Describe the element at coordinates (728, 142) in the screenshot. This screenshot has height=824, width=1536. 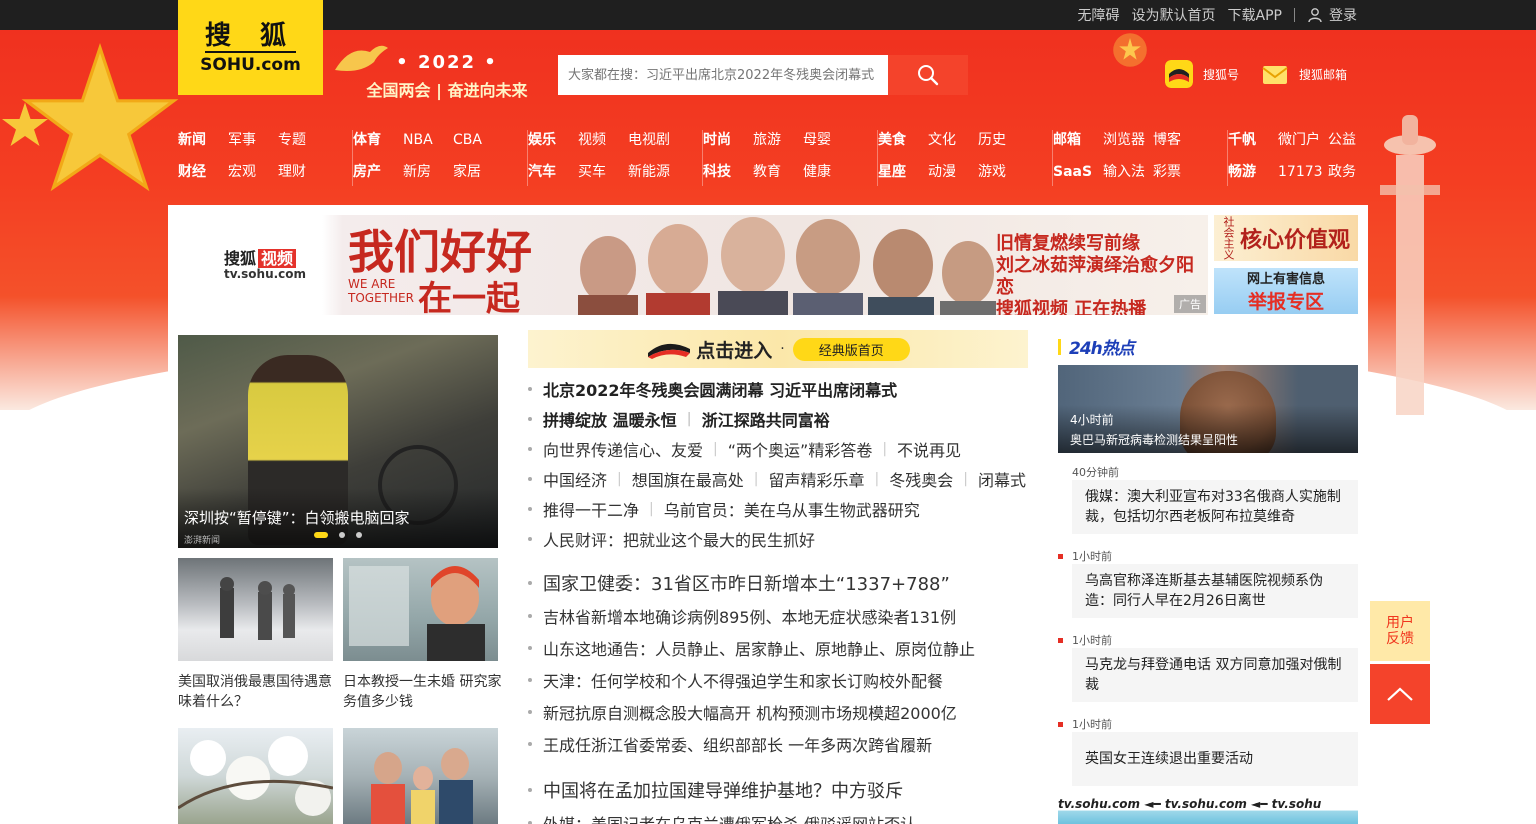
I see `nav-item-fashion: 时尚` at that location.